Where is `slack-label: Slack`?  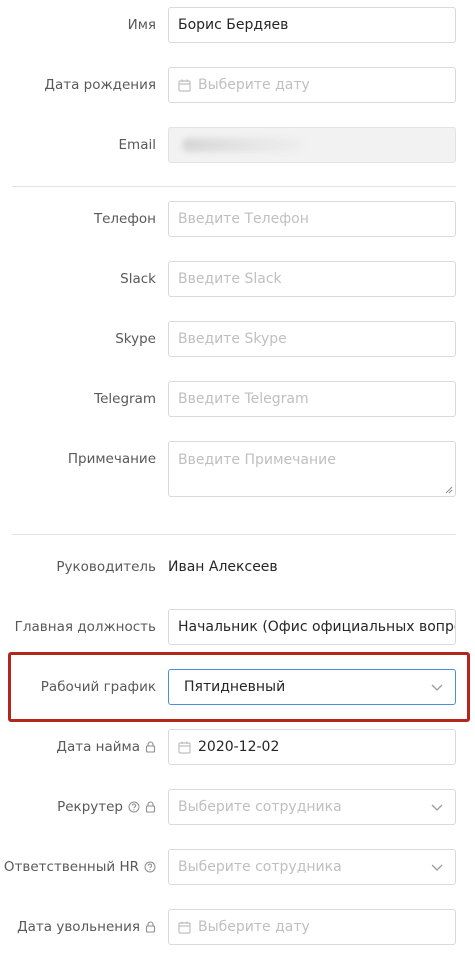 slack-label: Slack is located at coordinates (138, 279).